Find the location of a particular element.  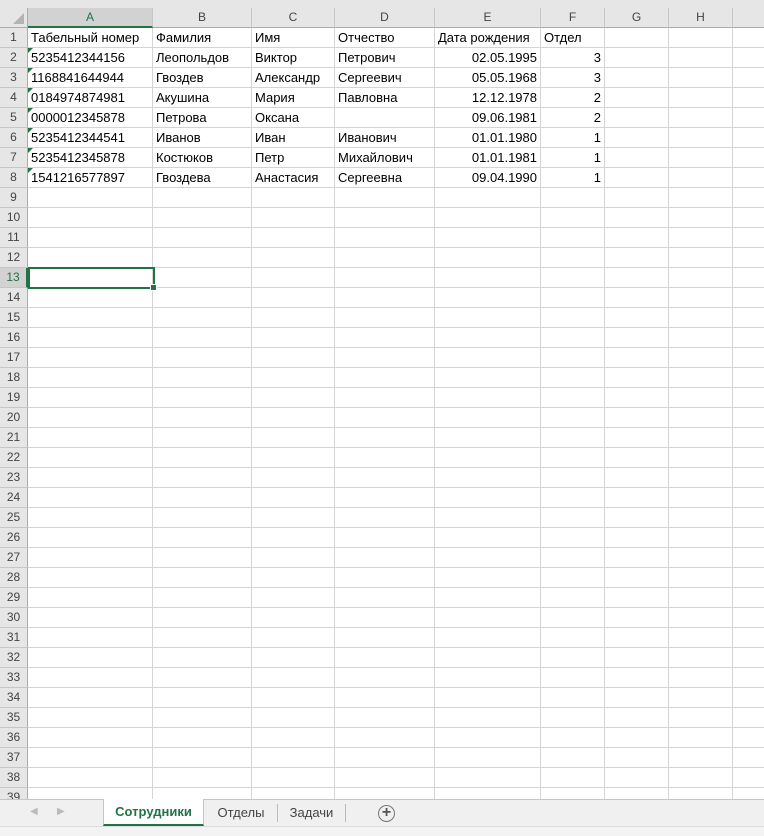

cell: 01.01.1980 is located at coordinates (488, 138).